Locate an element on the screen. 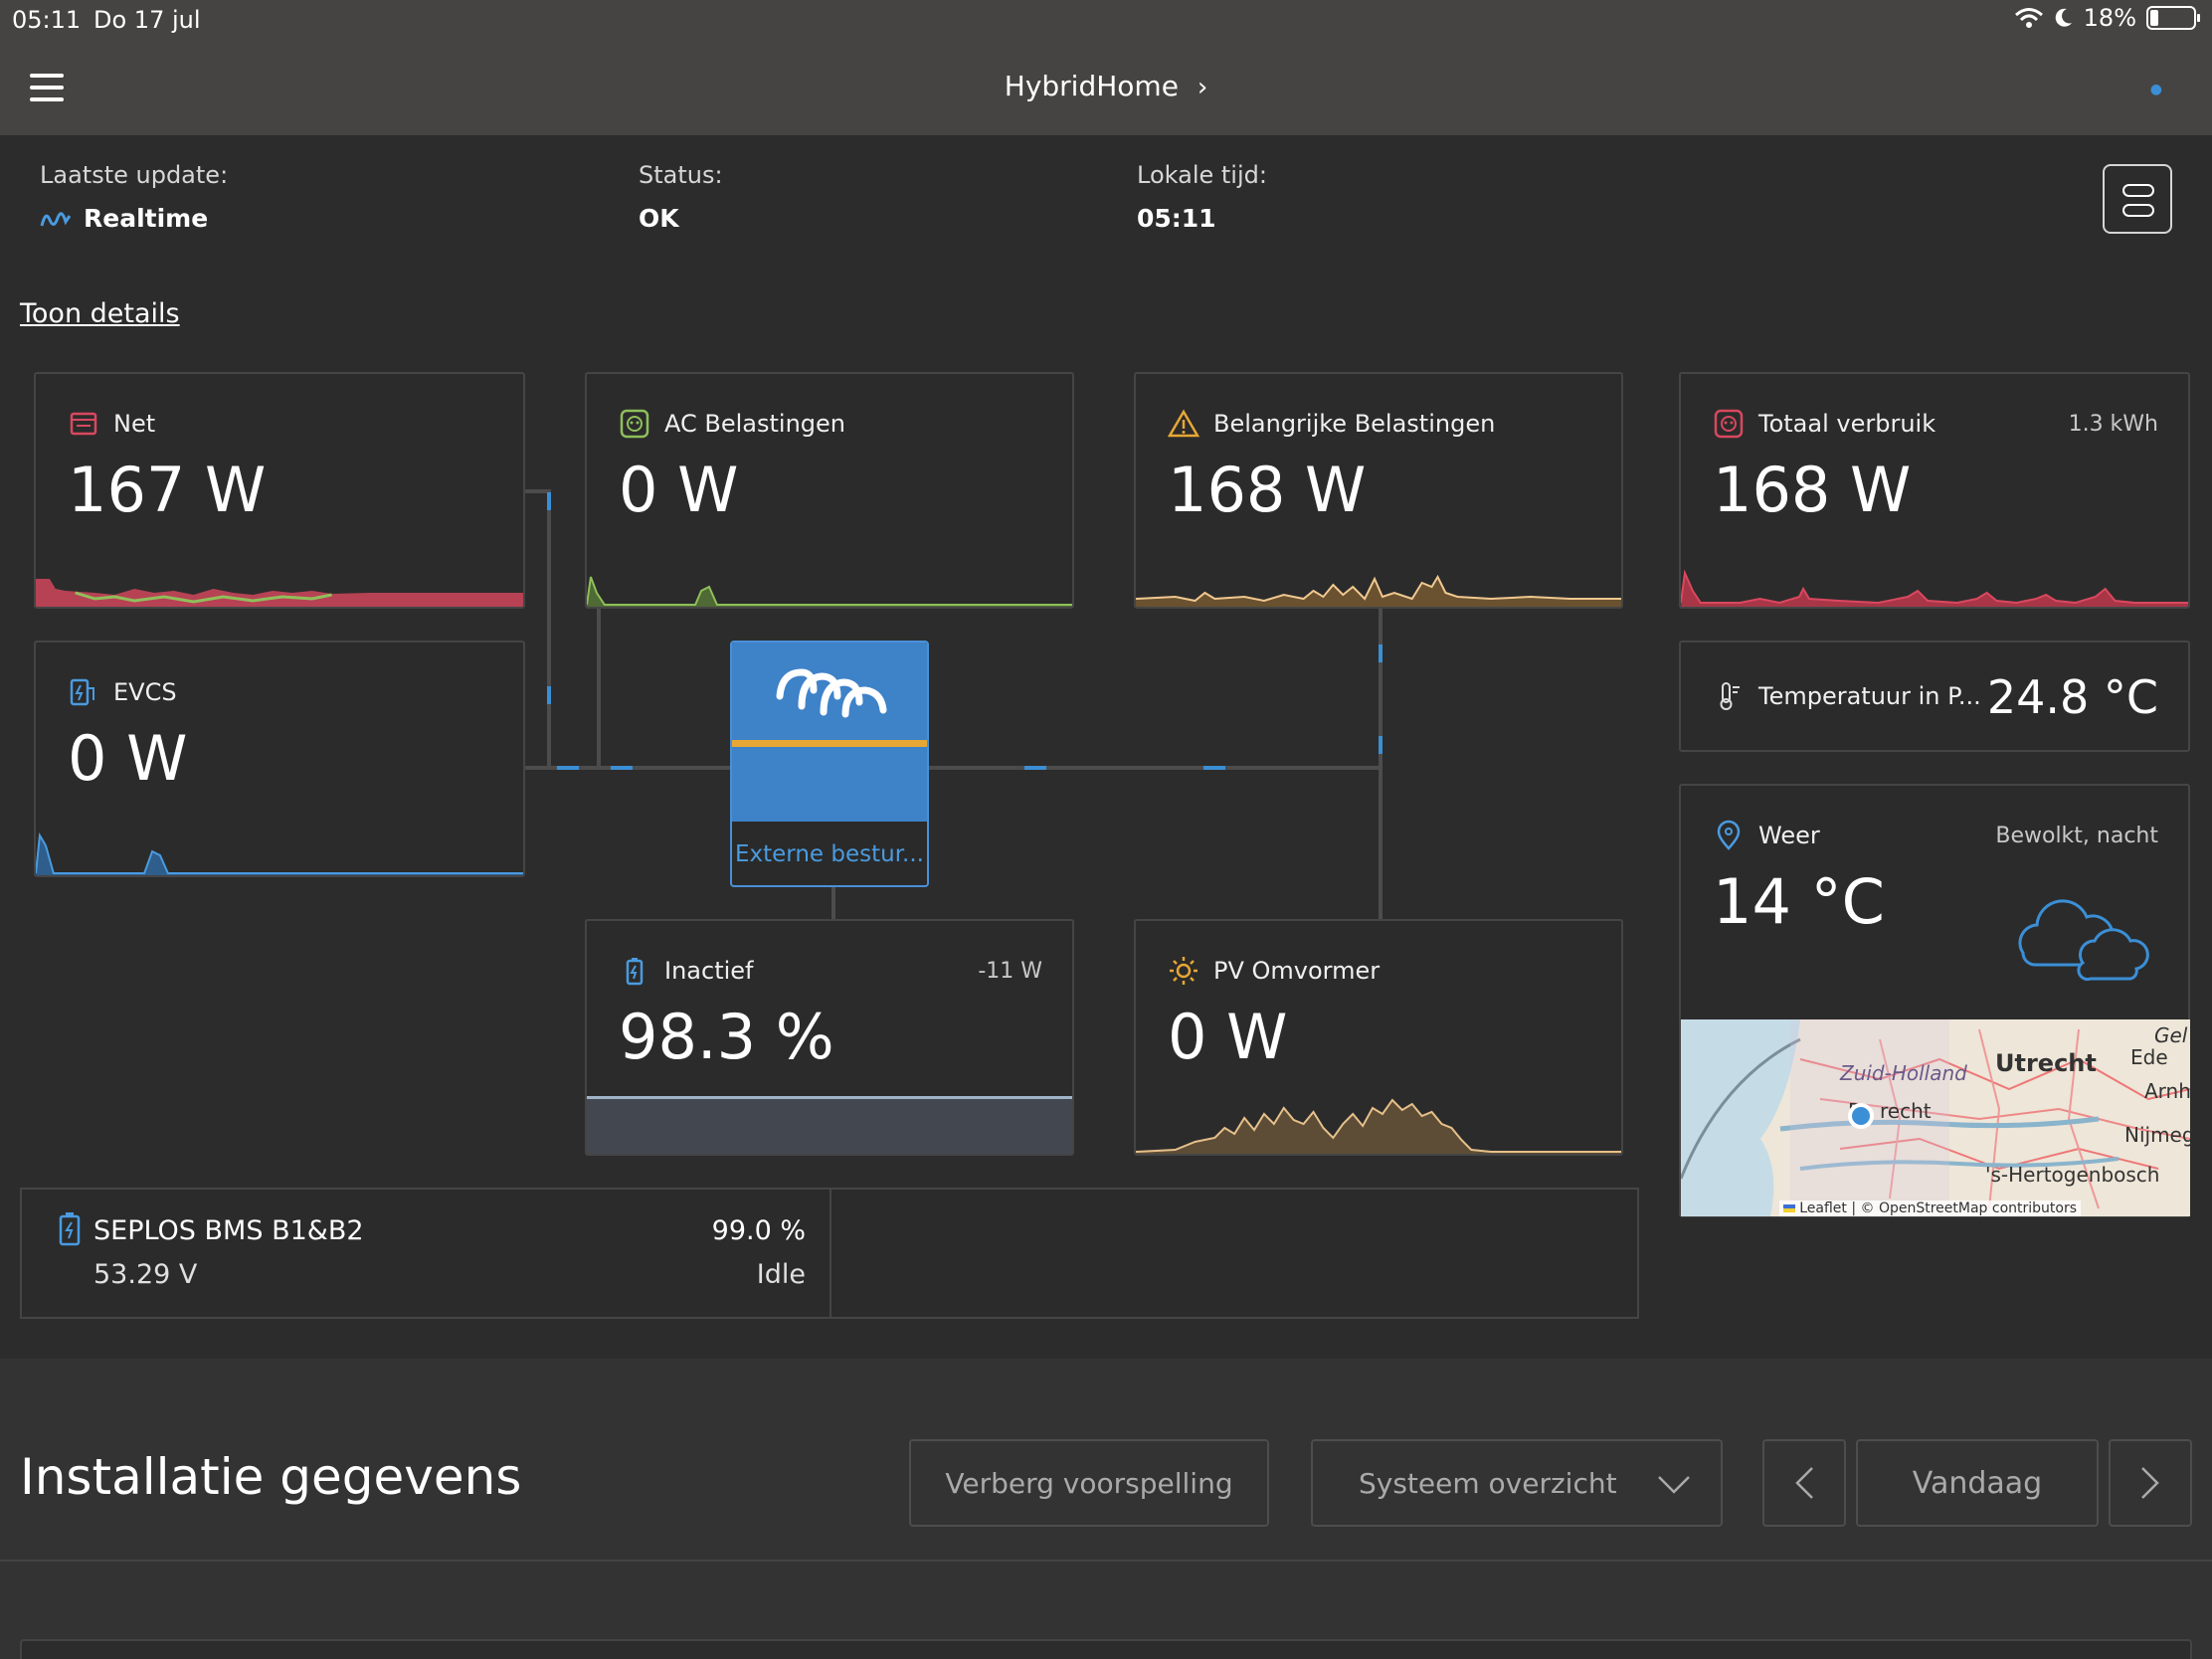  battery-power: -11 W is located at coordinates (1010, 971).